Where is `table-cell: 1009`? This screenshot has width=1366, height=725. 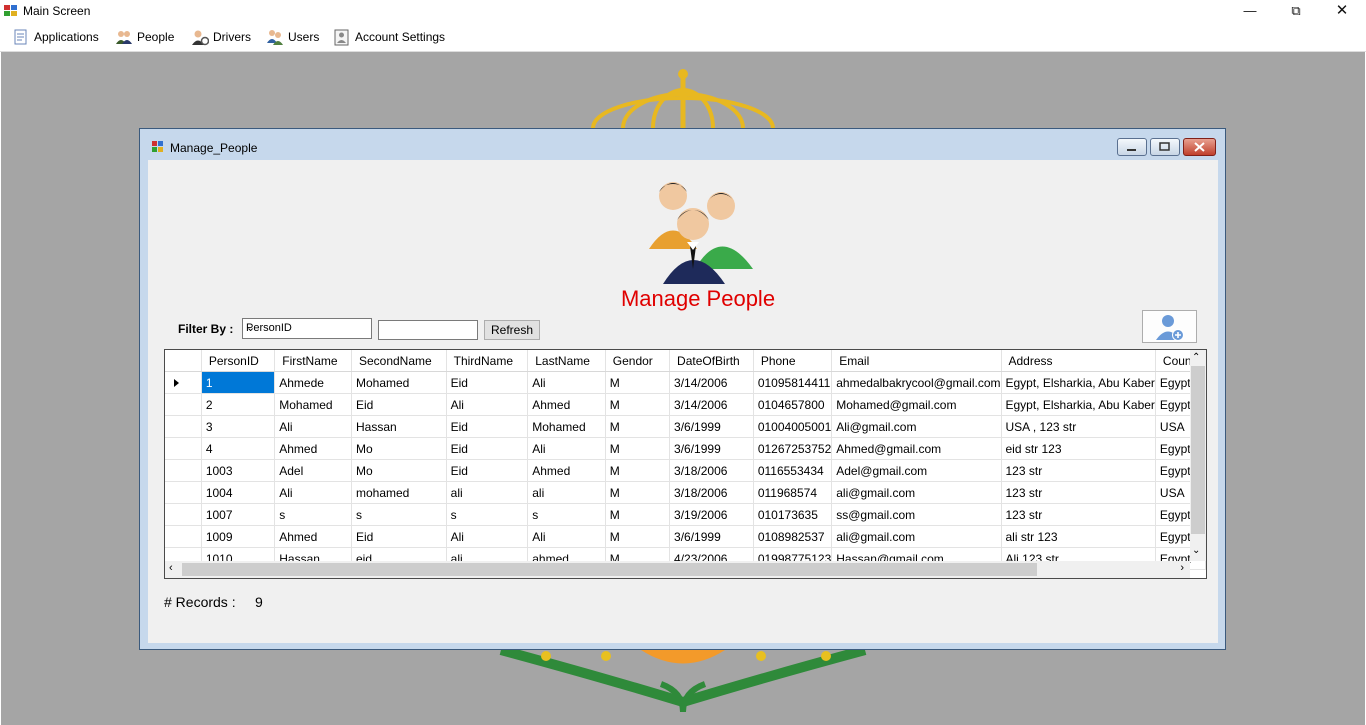
table-cell: 1009 is located at coordinates (238, 536).